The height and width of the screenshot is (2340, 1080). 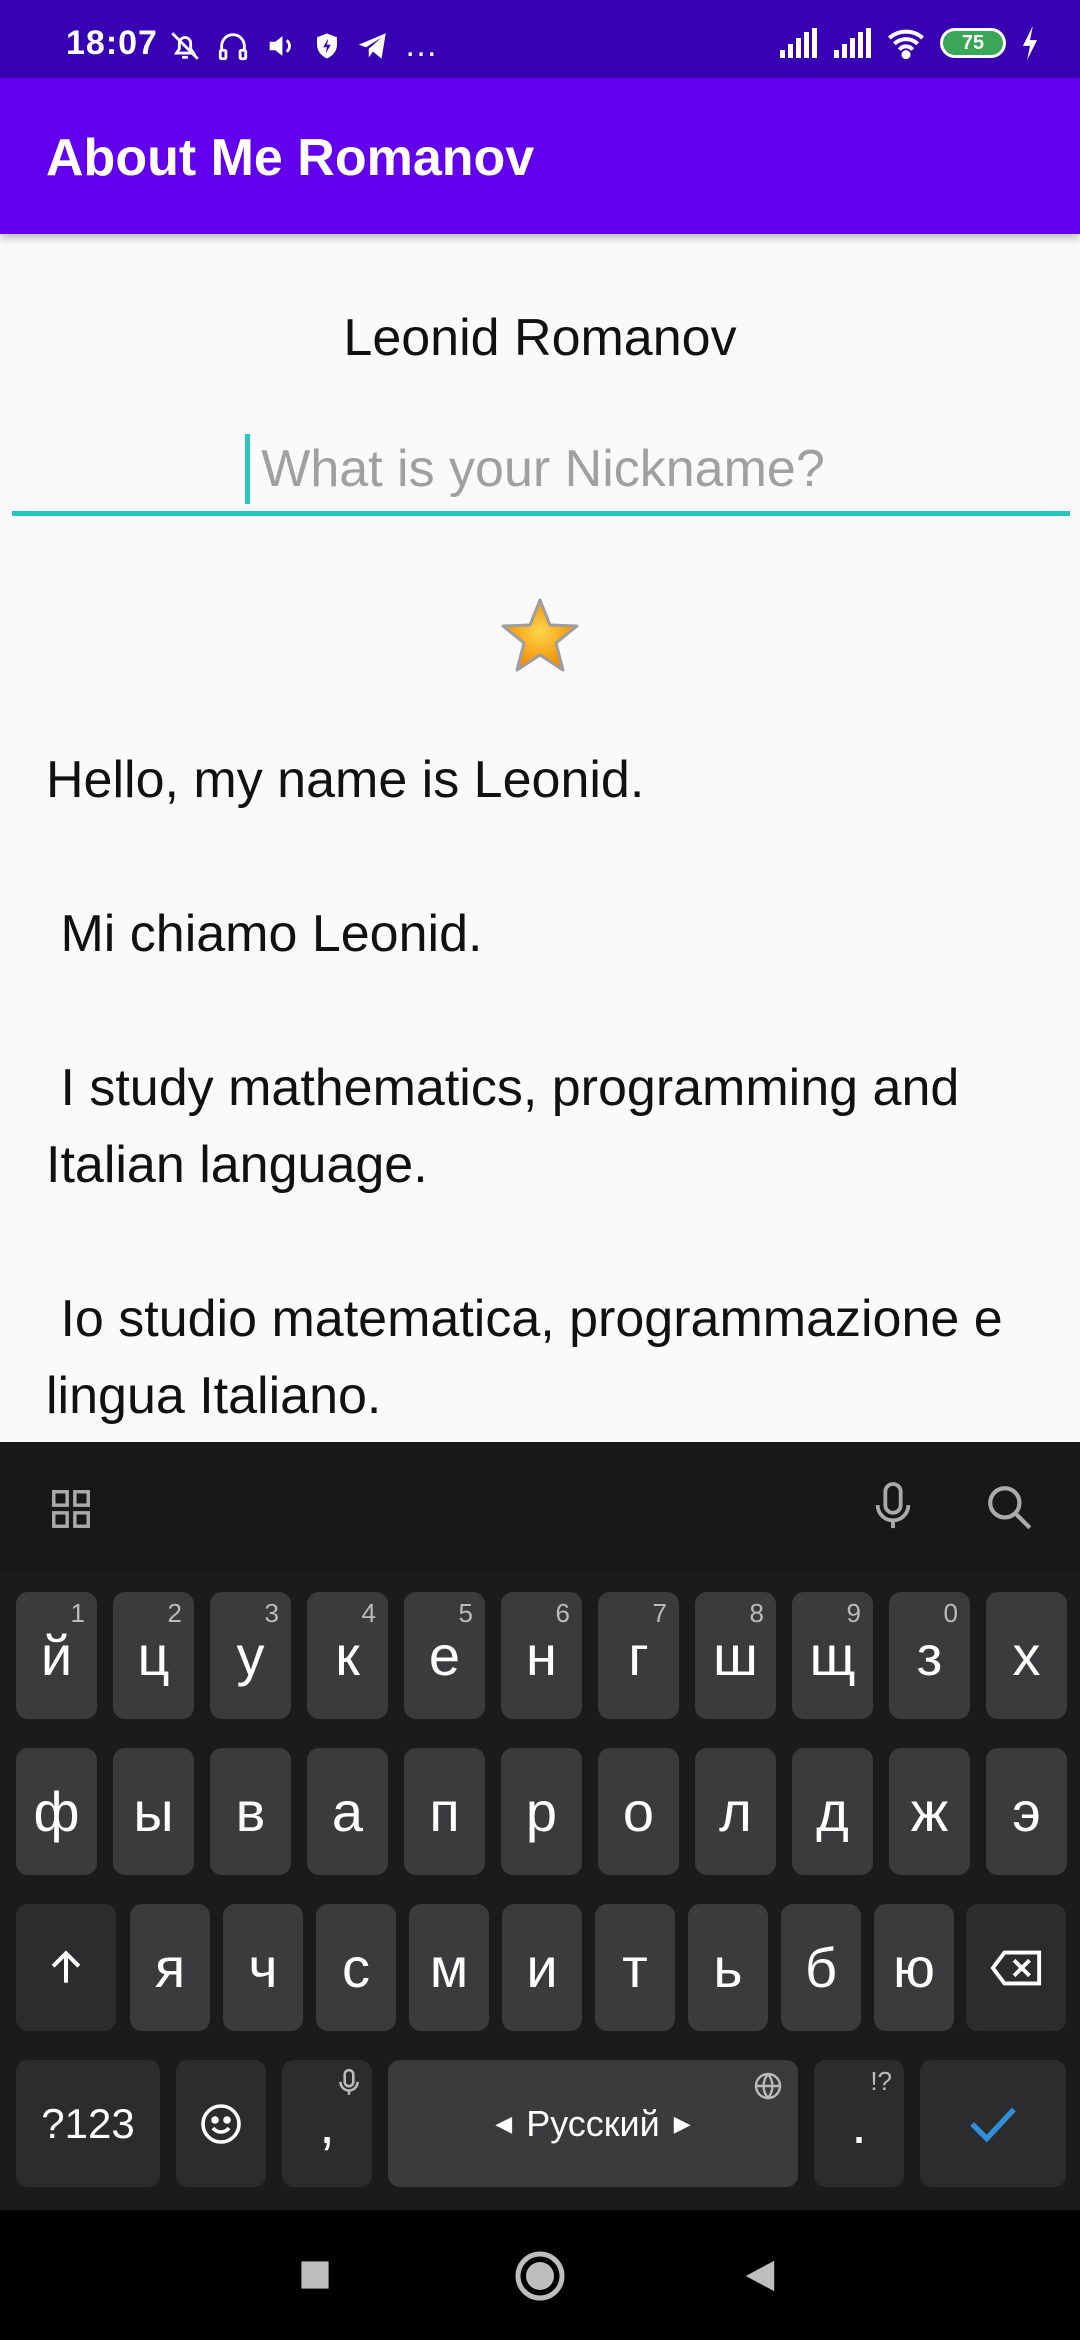 I want to click on nickname-input, so click(x=543, y=468).